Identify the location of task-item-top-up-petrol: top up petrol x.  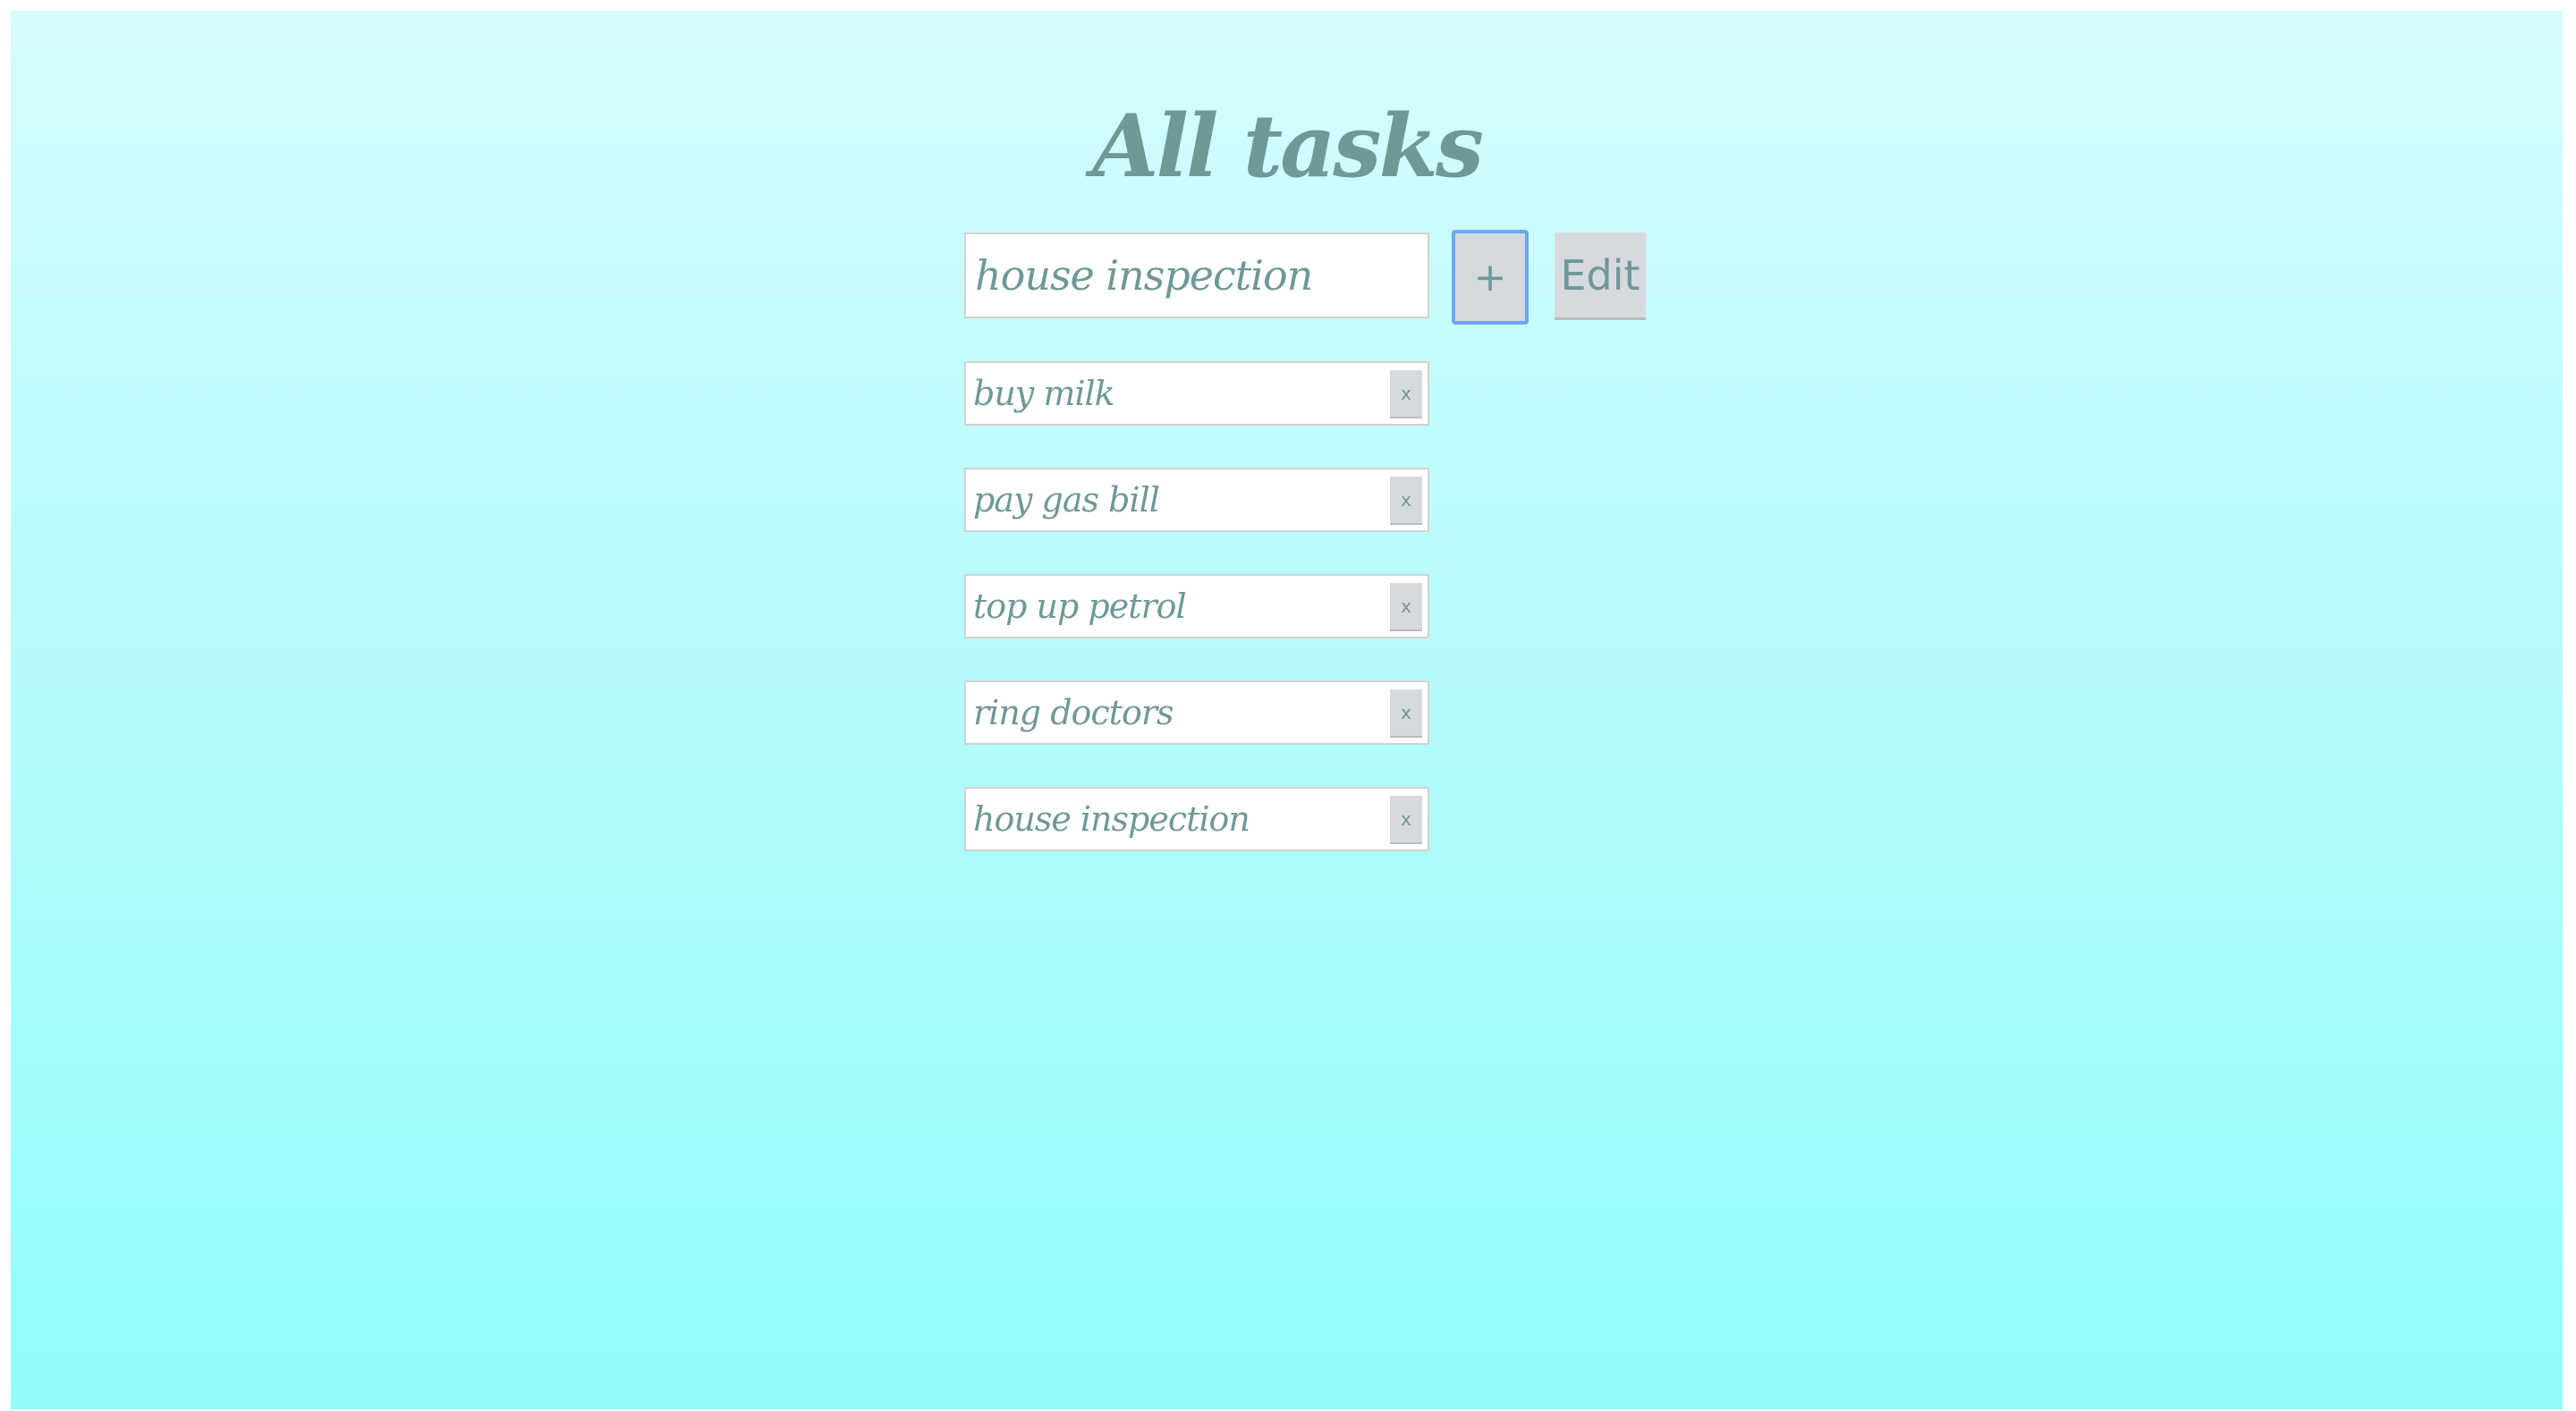
(1196, 606).